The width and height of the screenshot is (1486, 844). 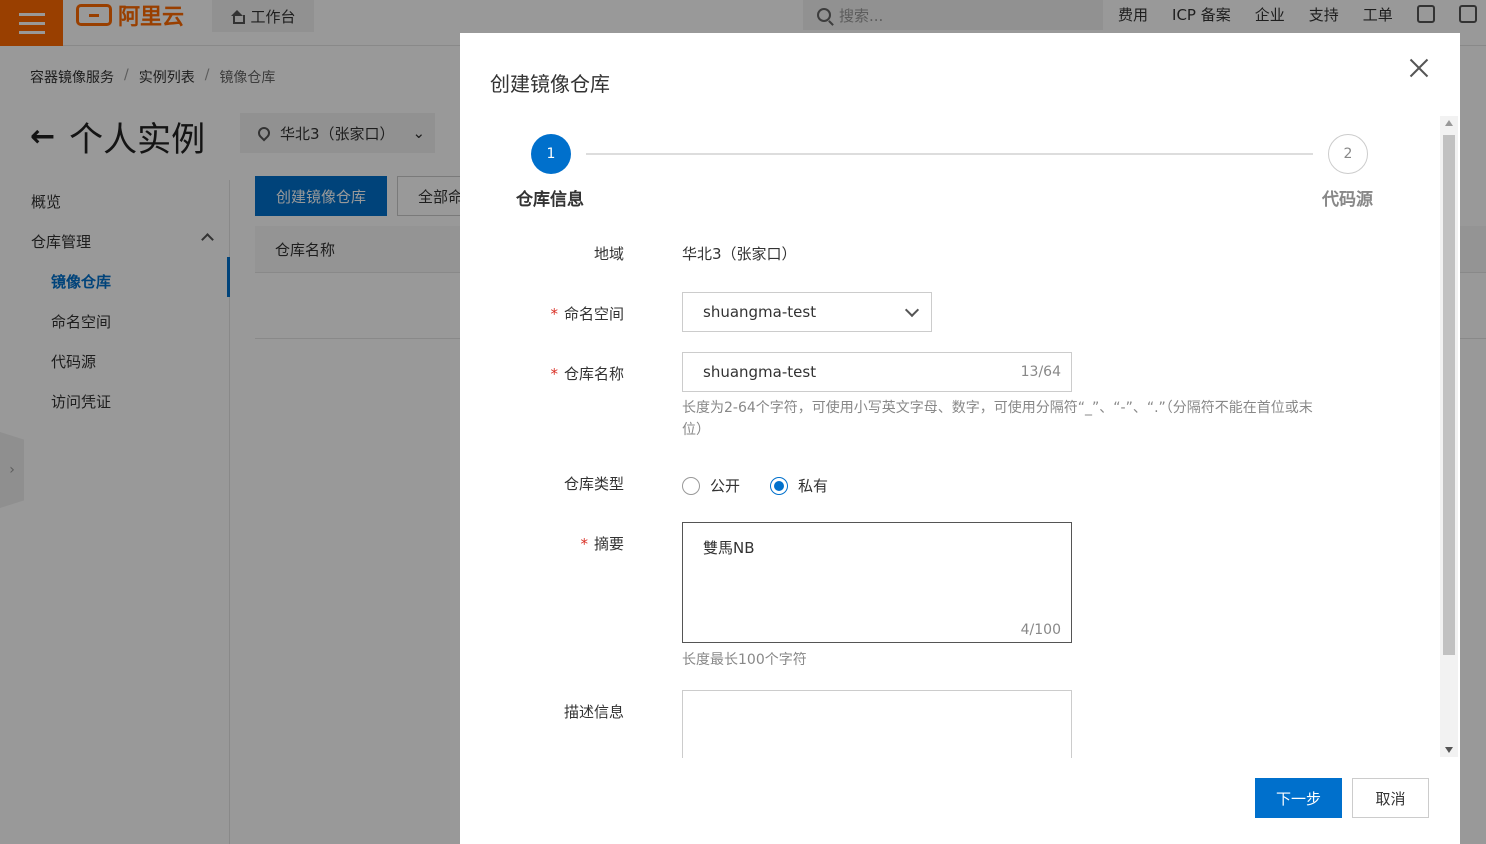 I want to click on step-1-indicator: 1, so click(x=551, y=154).